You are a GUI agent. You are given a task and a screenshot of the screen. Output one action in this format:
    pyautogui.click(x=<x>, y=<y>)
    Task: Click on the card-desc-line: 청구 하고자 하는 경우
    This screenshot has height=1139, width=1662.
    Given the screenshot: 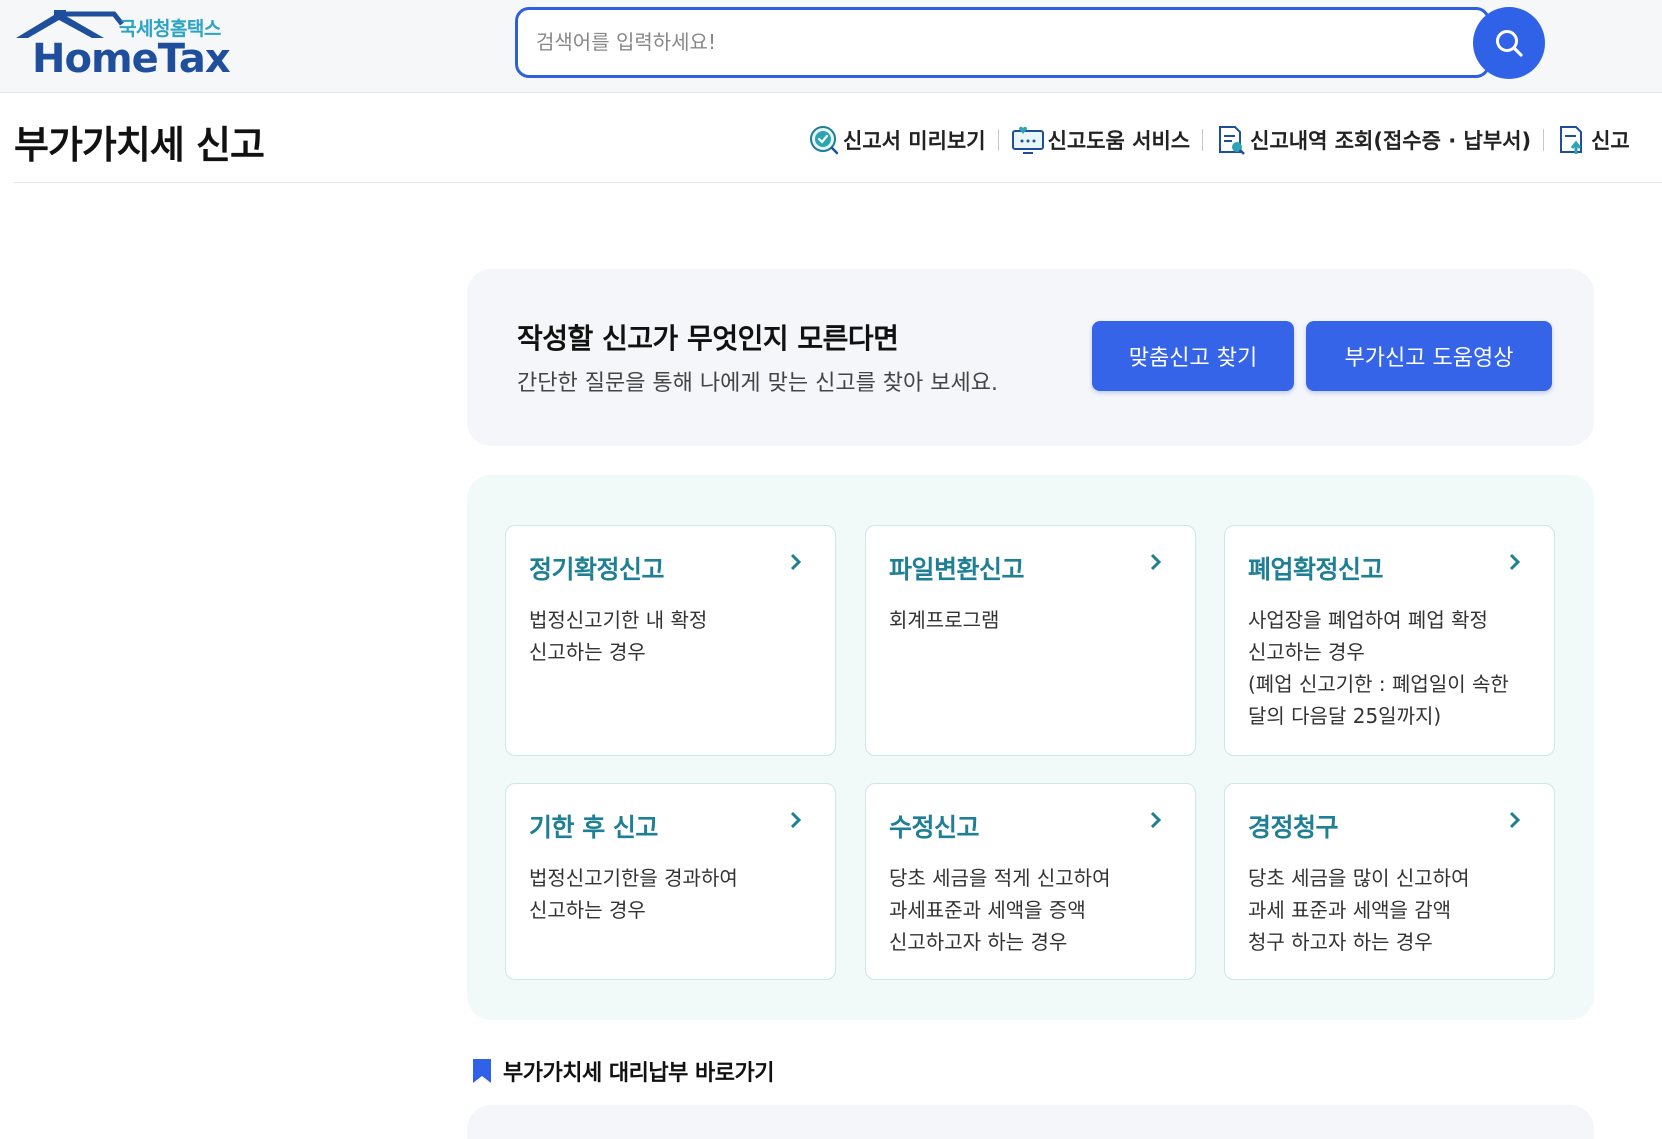 What is the action you would take?
    pyautogui.click(x=1340, y=942)
    